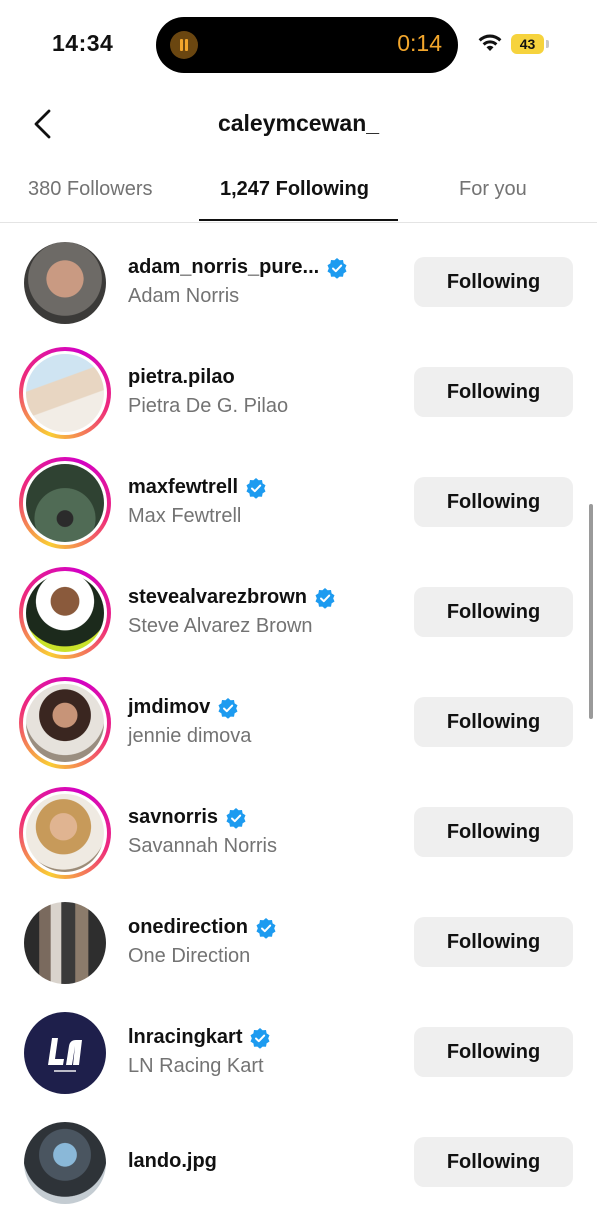  I want to click on list-item: onedirection One Direction Following, so click(298, 941).